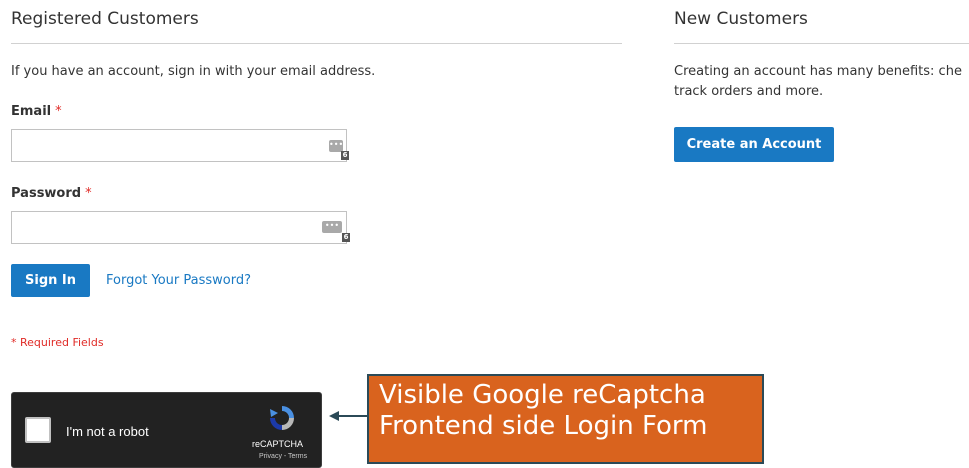  Describe the element at coordinates (50, 280) in the screenshot. I see `sign-in-button: Sign In` at that location.